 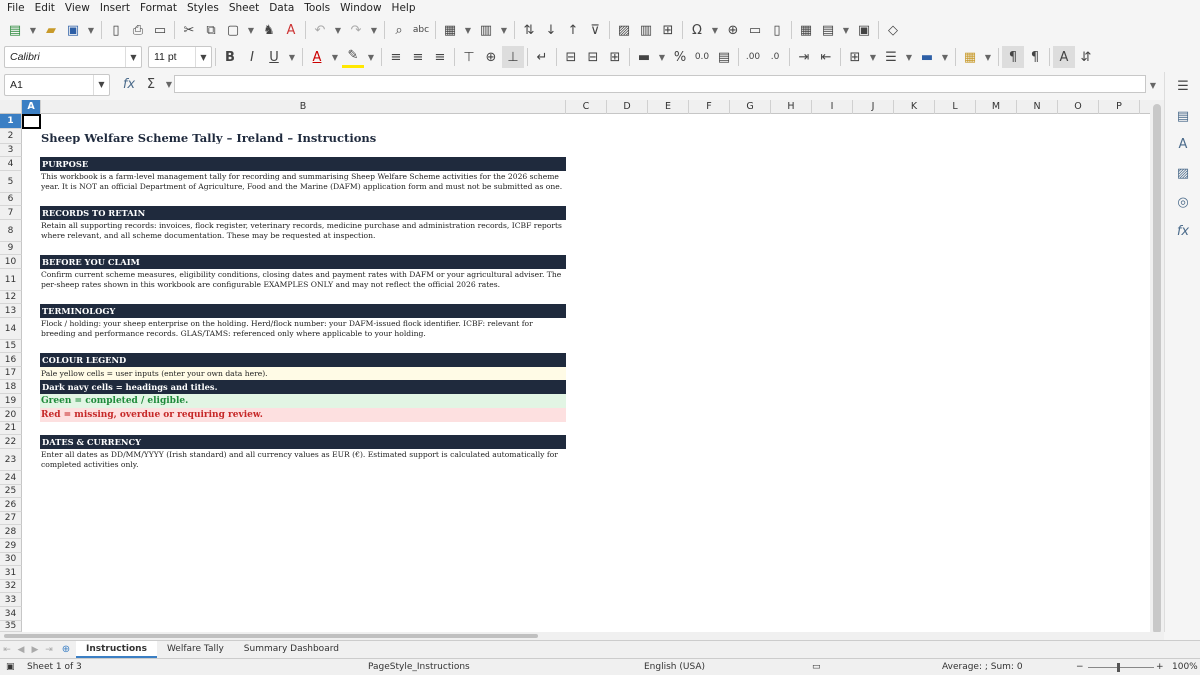 What do you see at coordinates (151, 85) in the screenshot?
I see `sum-icon: Σ` at bounding box center [151, 85].